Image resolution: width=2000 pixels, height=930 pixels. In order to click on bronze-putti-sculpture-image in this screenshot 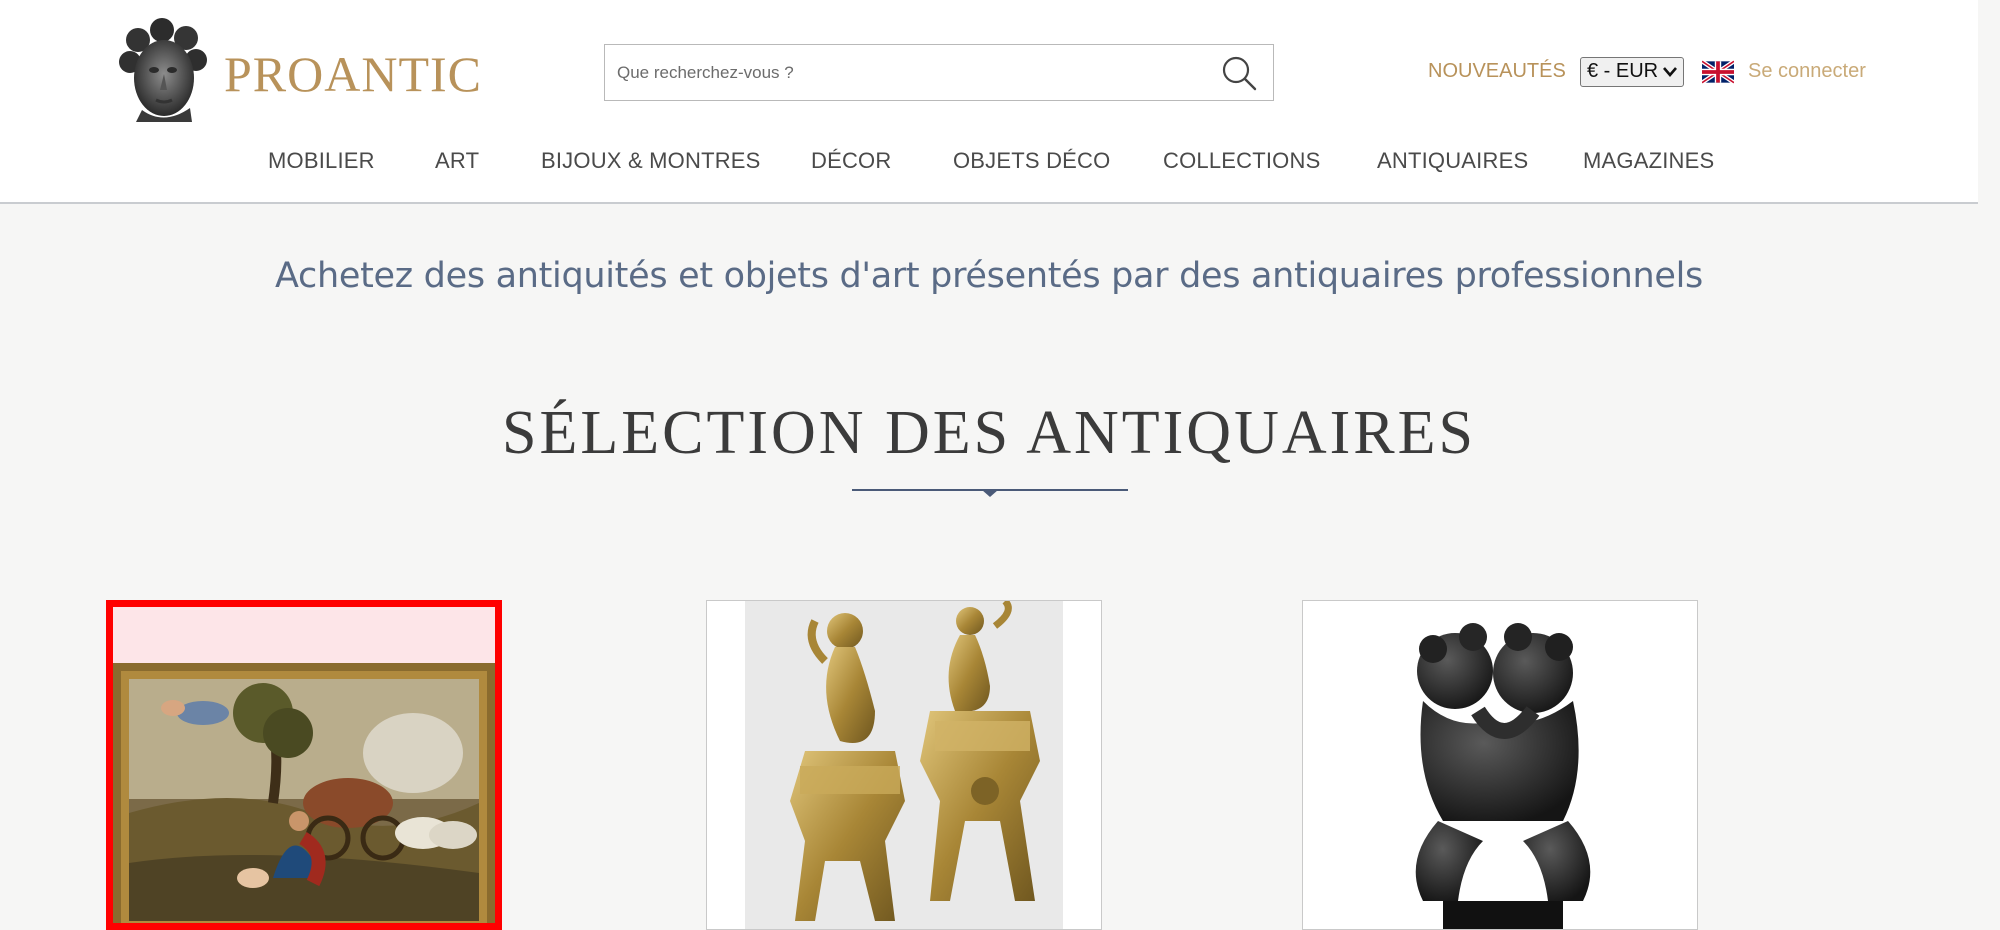, I will do `click(1503, 776)`.